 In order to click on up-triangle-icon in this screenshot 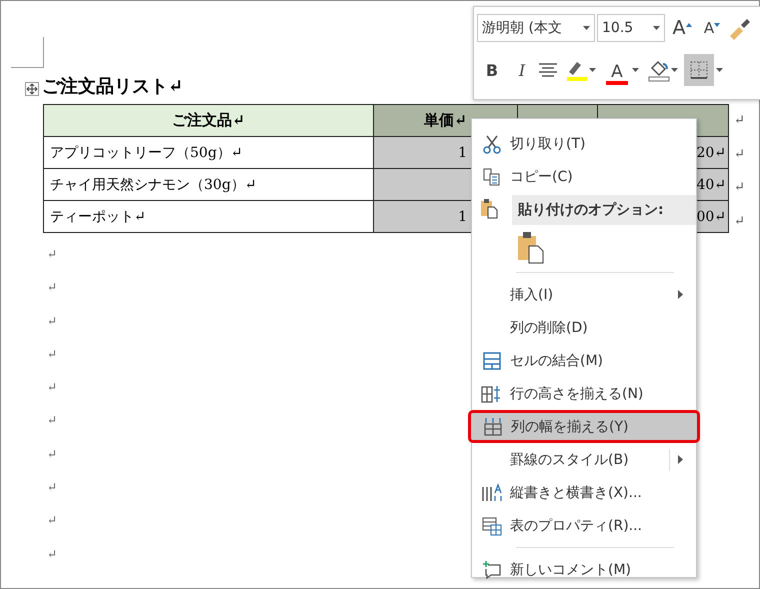, I will do `click(689, 25)`.